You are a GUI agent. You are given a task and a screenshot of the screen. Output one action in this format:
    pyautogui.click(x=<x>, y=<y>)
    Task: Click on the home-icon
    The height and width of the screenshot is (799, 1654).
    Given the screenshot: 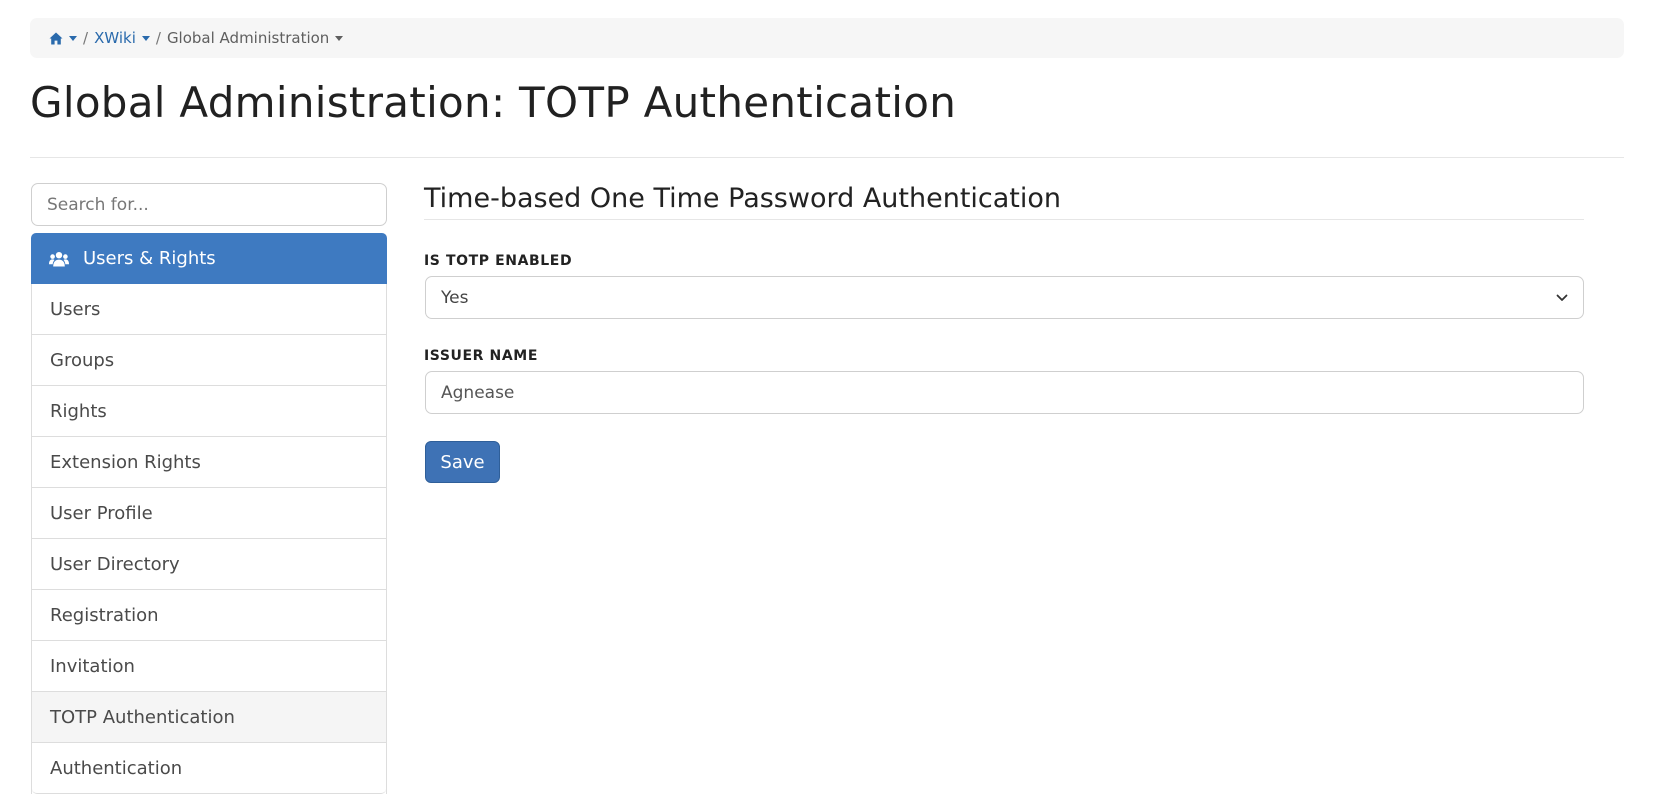 What is the action you would take?
    pyautogui.click(x=56, y=38)
    